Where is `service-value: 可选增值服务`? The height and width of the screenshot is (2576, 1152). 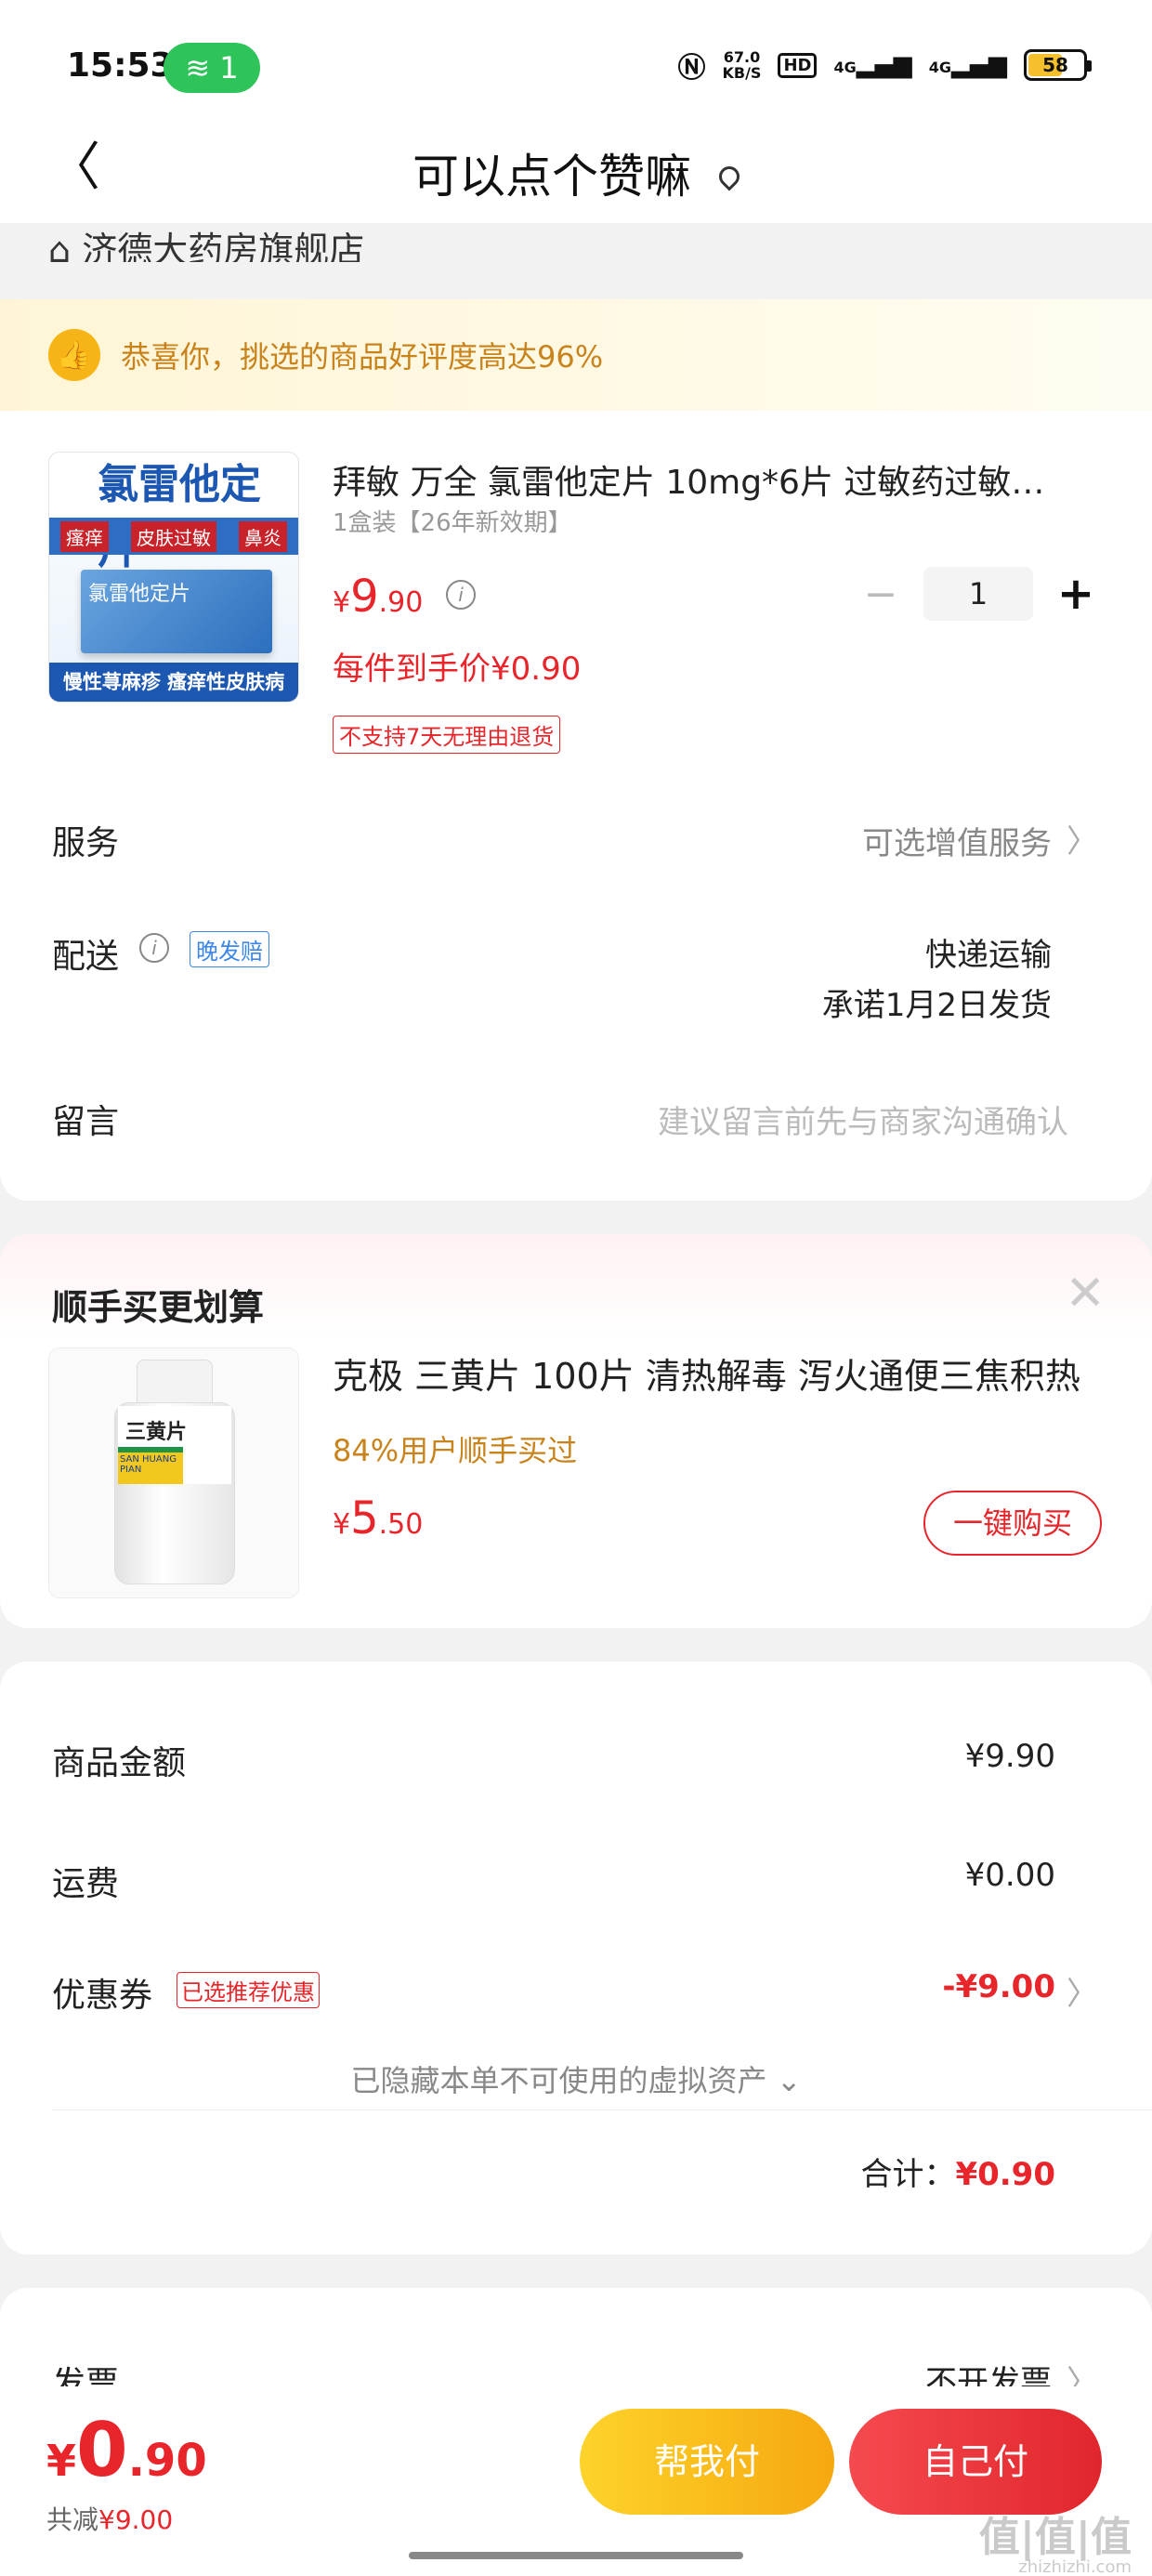 service-value: 可选增值服务 is located at coordinates (957, 840).